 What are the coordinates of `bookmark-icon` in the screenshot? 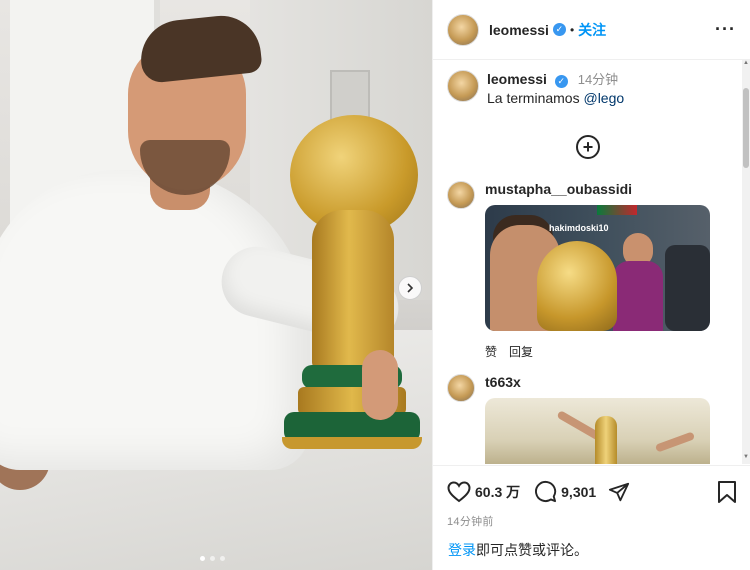 It's located at (727, 491).